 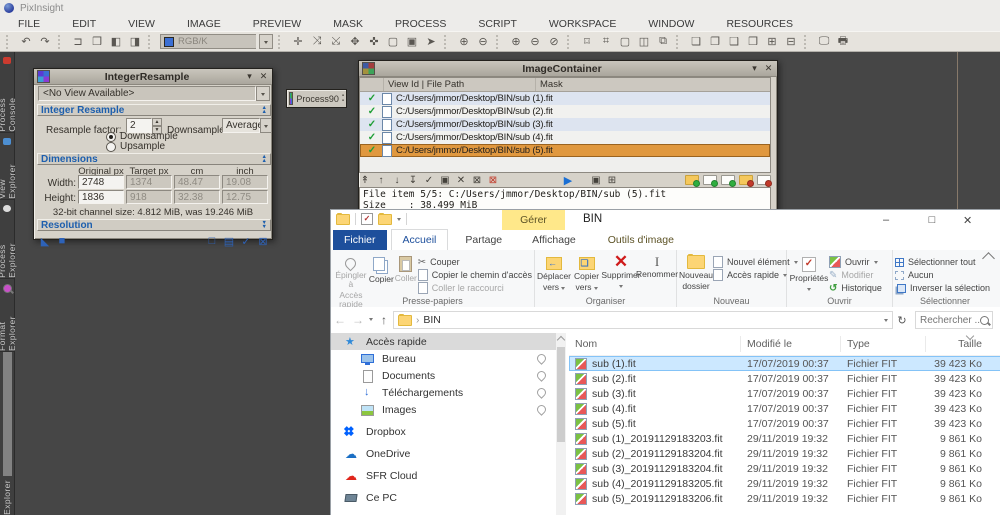 What do you see at coordinates (7, 496) in the screenshot?
I see `tab-explorer-partial: Explorer` at bounding box center [7, 496].